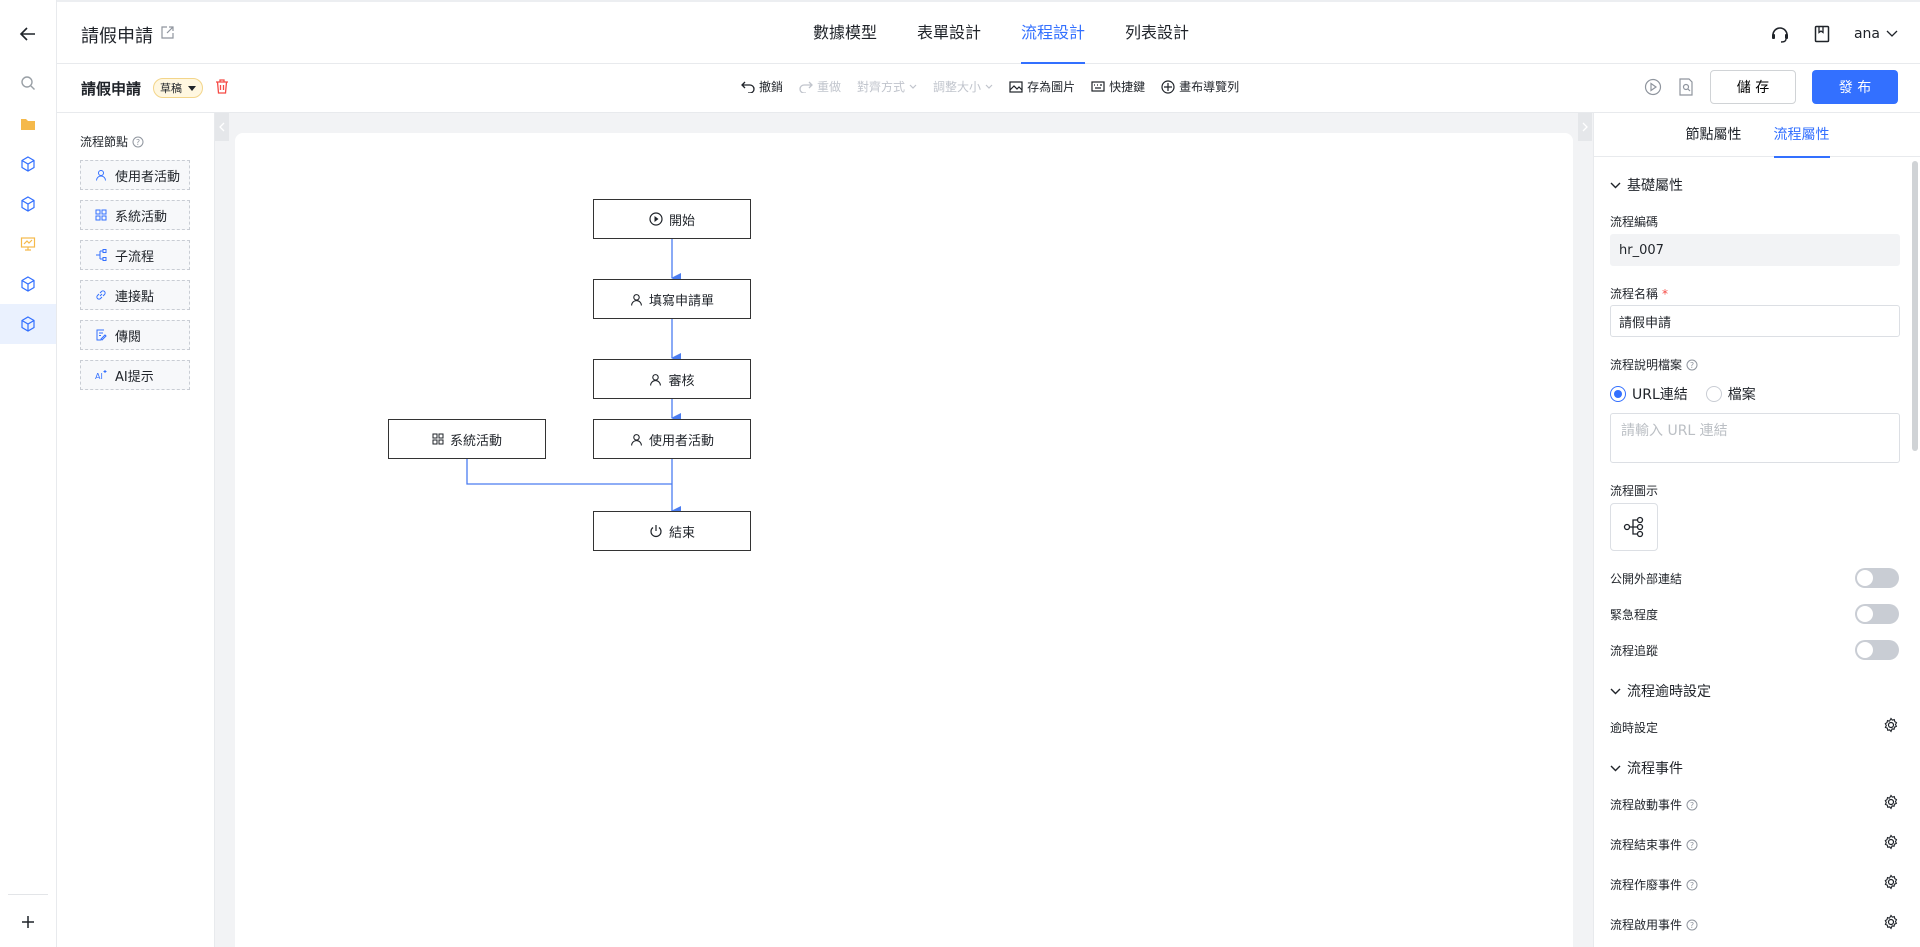 The width and height of the screenshot is (1920, 947). What do you see at coordinates (1822, 34) in the screenshot?
I see `document-icon` at bounding box center [1822, 34].